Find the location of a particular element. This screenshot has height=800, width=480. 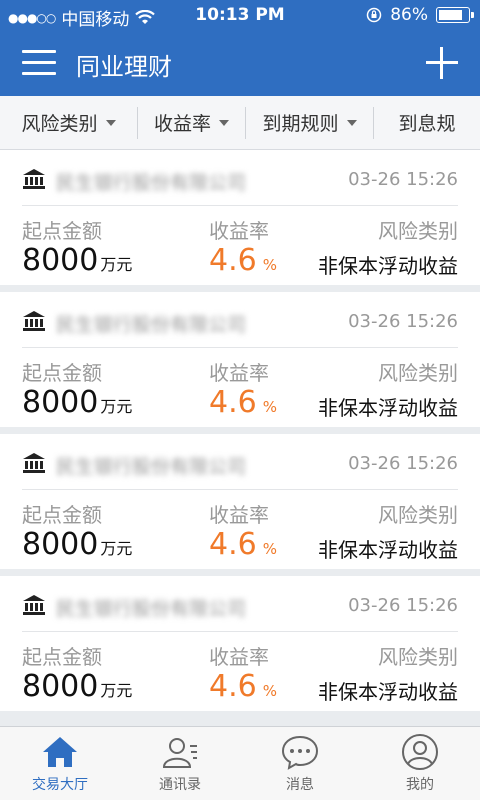

menu-icon is located at coordinates (39, 63).